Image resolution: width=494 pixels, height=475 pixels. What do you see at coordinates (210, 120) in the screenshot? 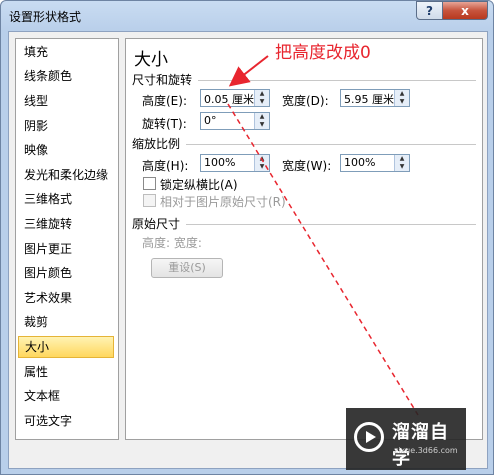
I see `rotate-value: 0°` at bounding box center [210, 120].